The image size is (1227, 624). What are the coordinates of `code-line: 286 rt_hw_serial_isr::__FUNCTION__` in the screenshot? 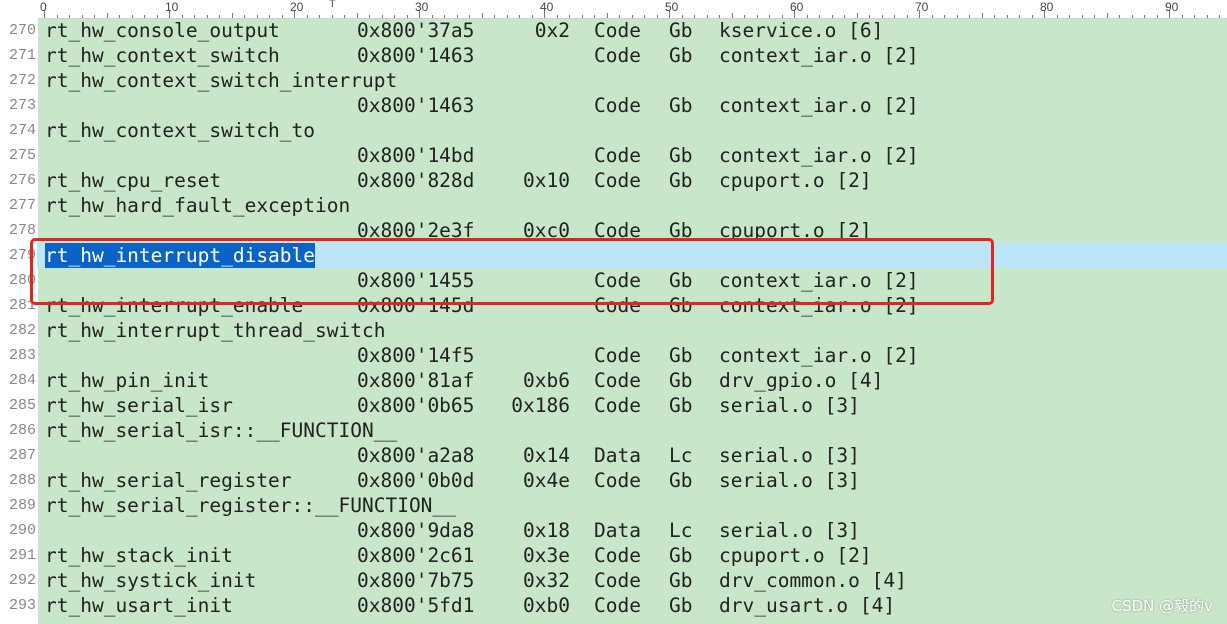 It's located at (613, 430).